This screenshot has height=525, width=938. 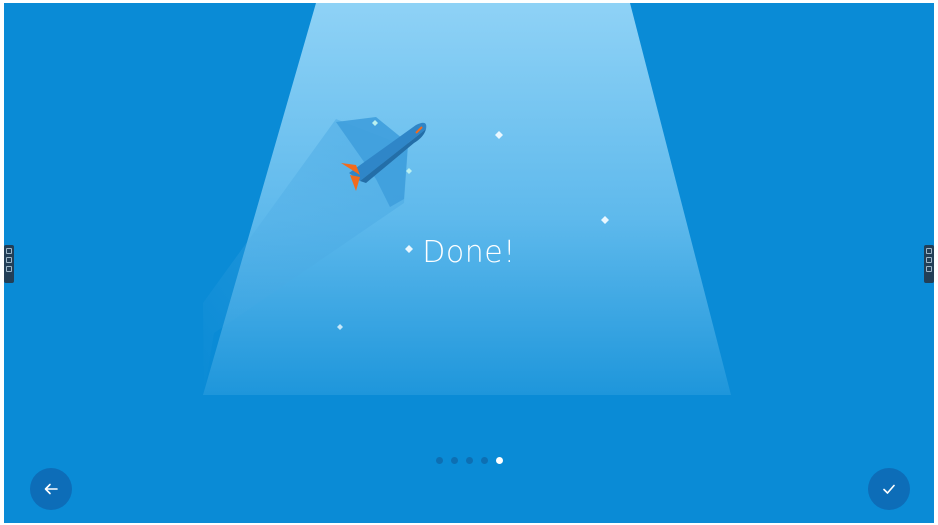 What do you see at coordinates (929, 264) in the screenshot?
I see `right-edge-handle` at bounding box center [929, 264].